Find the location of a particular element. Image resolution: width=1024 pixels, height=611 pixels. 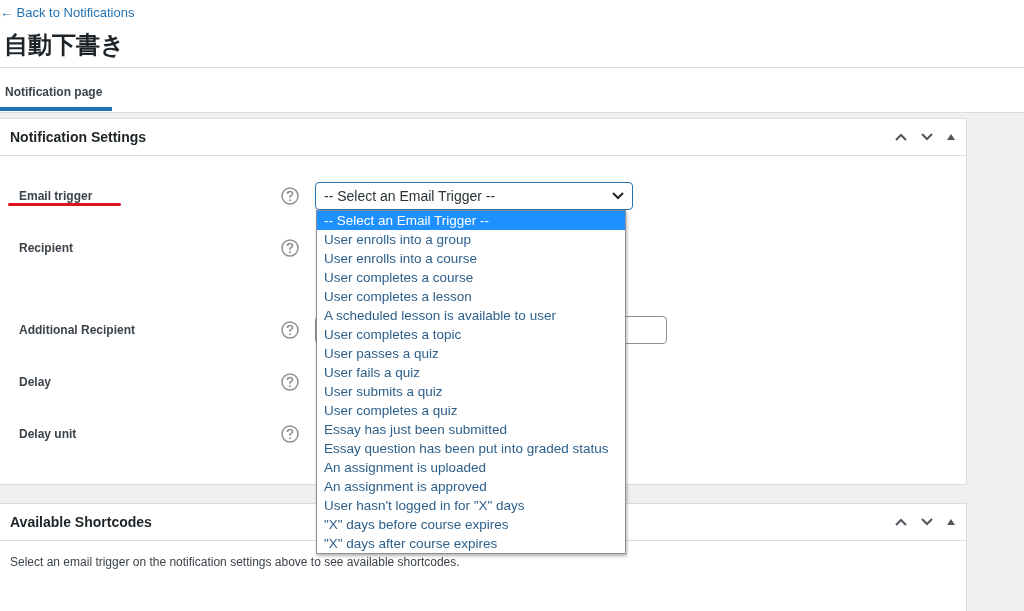

field-label: Additional Recipient is located at coordinates (77, 330).